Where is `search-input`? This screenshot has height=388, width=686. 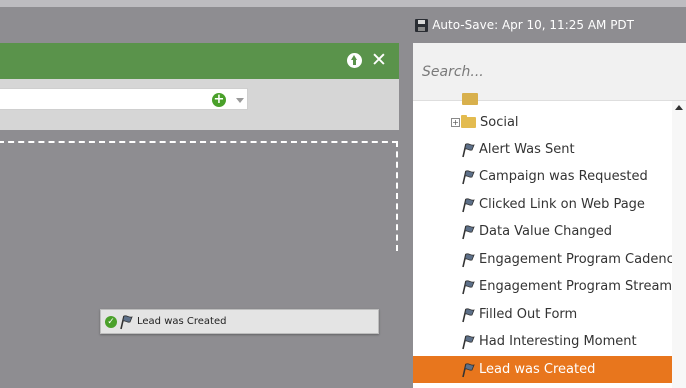
search-input is located at coordinates (549, 72).